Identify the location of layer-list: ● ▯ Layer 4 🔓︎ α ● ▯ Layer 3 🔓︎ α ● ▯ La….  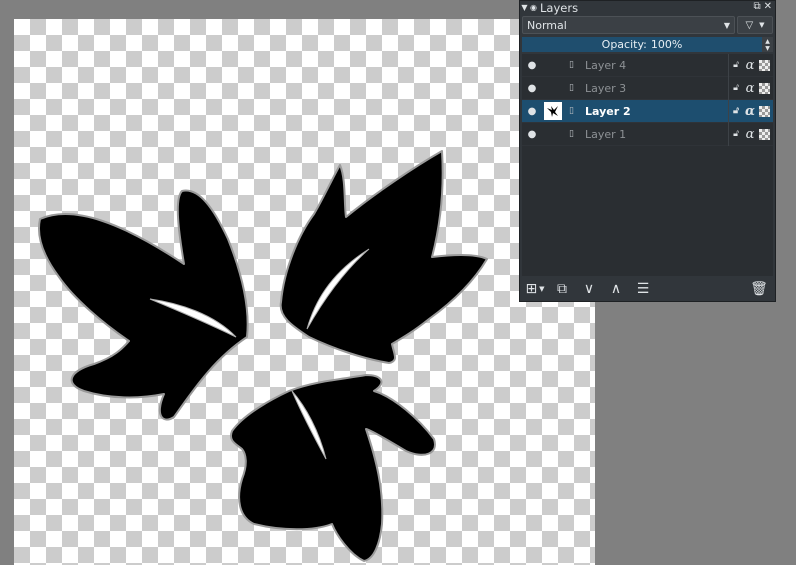
(647, 164).